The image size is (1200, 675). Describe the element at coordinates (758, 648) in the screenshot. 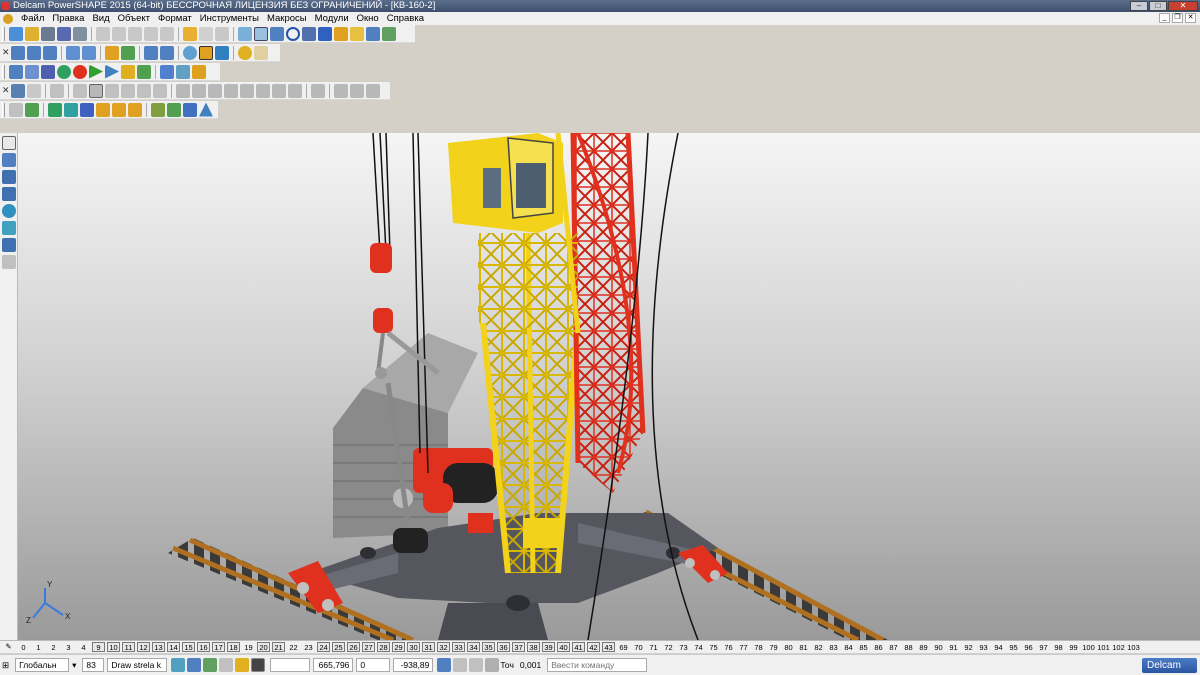

I see `level-78: 78` at that location.